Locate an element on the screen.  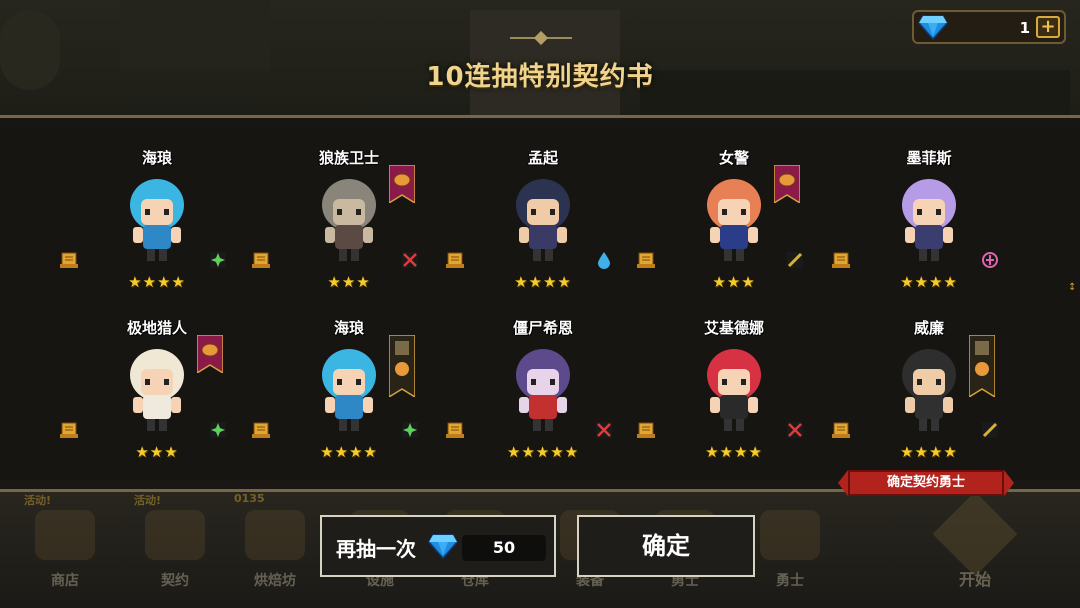
nav-label: 契约 is located at coordinates (175, 581).